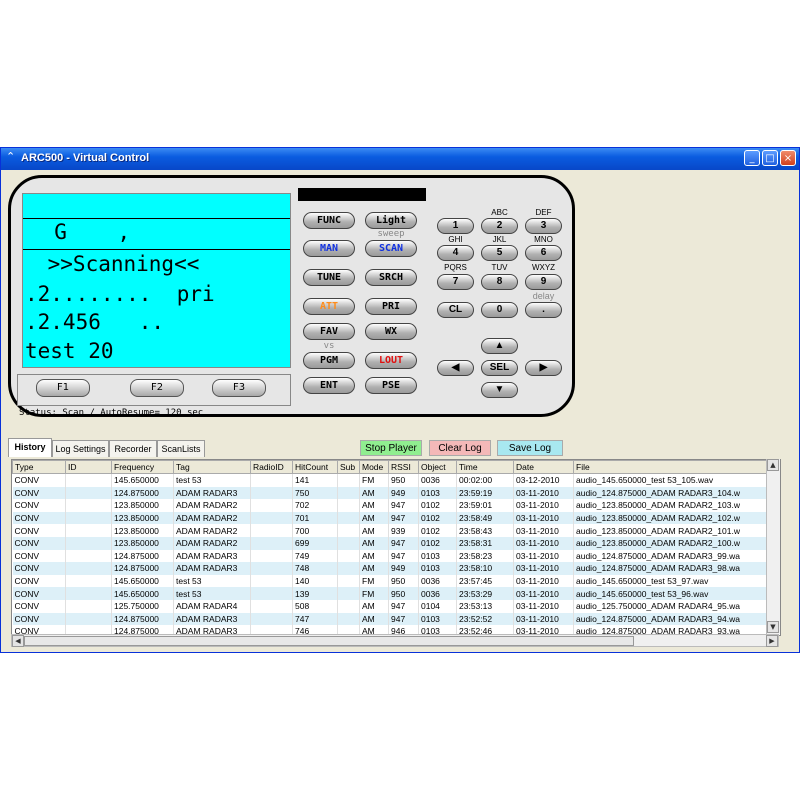 This screenshot has height=800, width=800. I want to click on scan-button: SCAN, so click(391, 248).